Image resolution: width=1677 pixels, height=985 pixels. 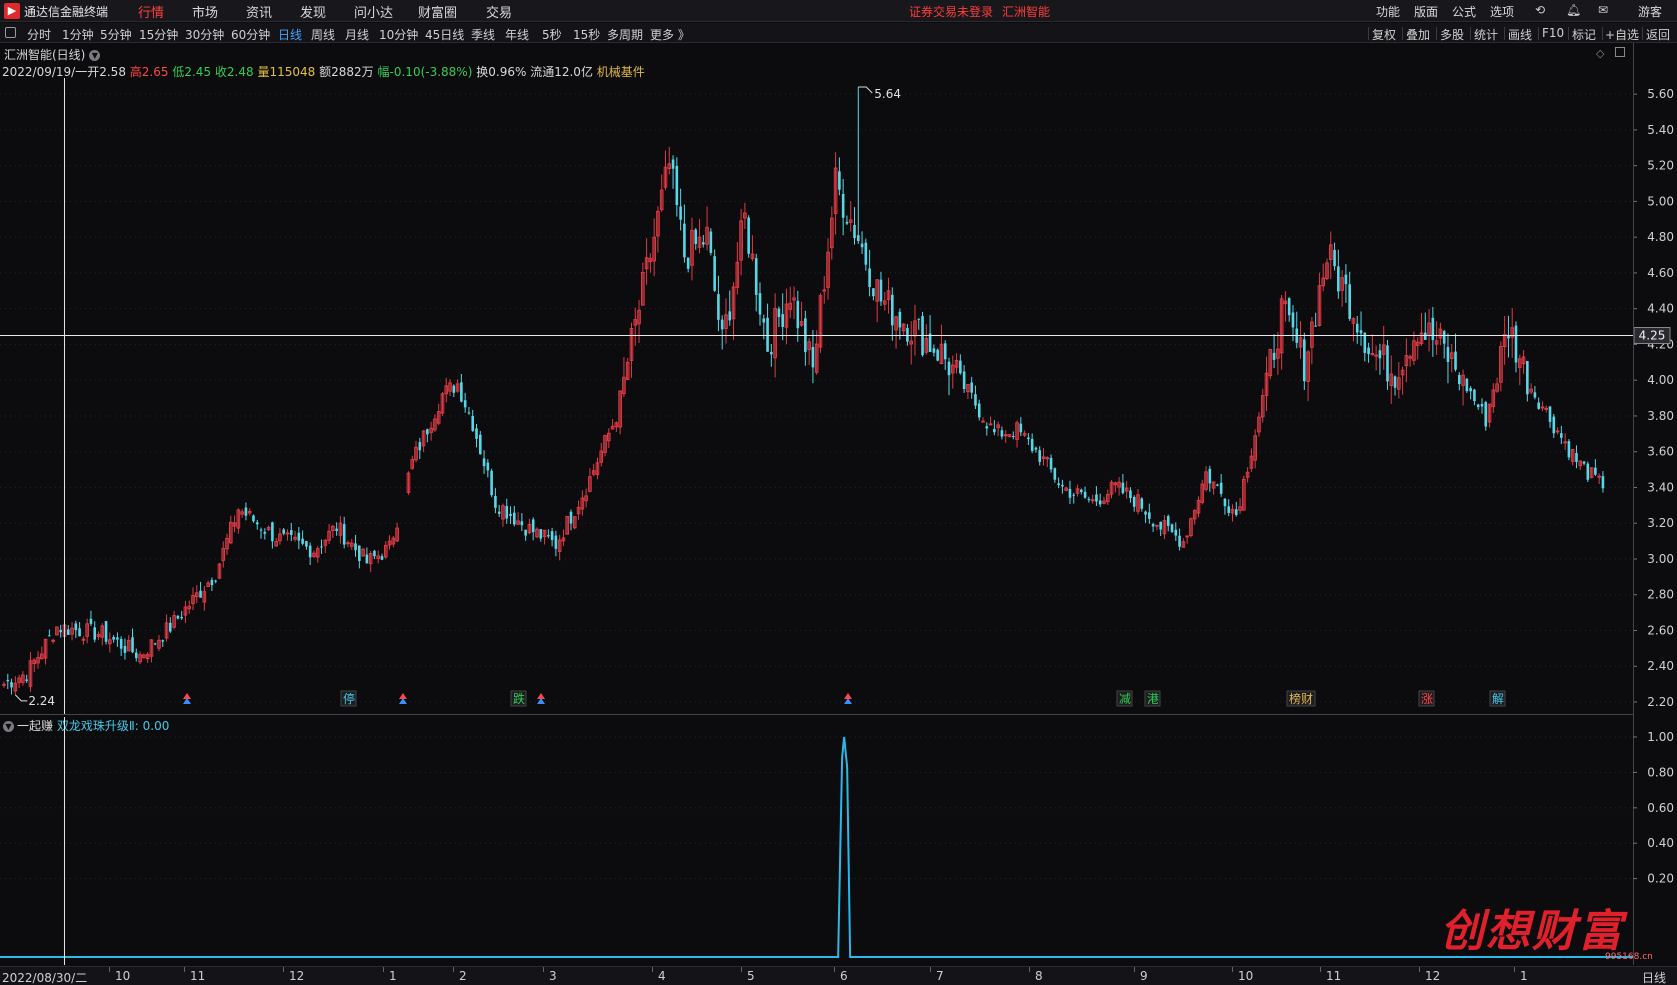 I want to click on menu-formula: 公式, so click(x=1464, y=11).